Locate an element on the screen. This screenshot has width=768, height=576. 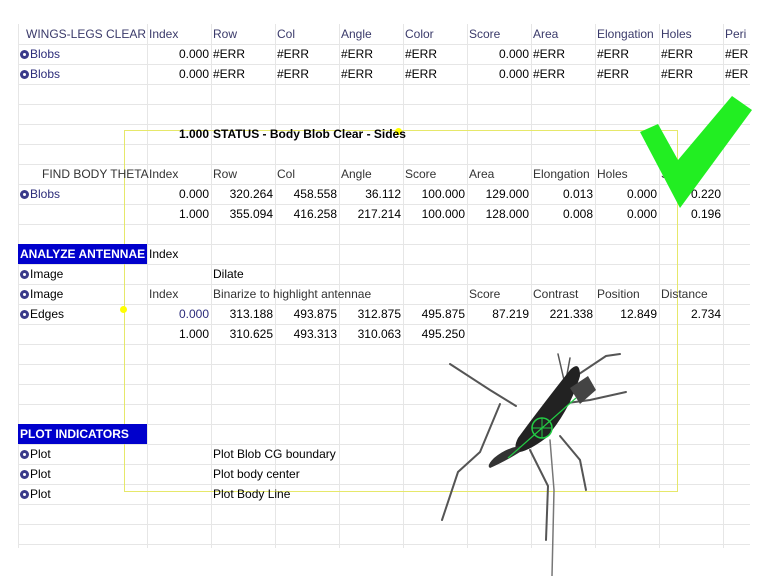
pass-checkmark-icon is located at coordinates (696, 152).